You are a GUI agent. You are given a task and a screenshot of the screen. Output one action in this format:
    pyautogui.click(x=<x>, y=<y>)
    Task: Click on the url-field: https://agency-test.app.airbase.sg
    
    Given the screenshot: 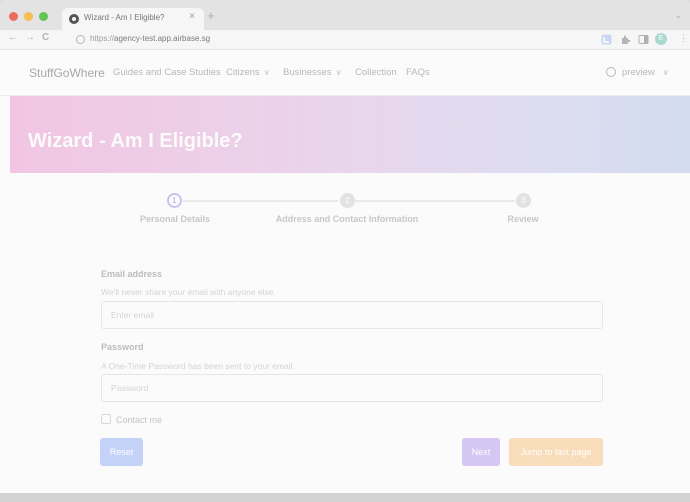 What is the action you would take?
    pyautogui.click(x=150, y=38)
    